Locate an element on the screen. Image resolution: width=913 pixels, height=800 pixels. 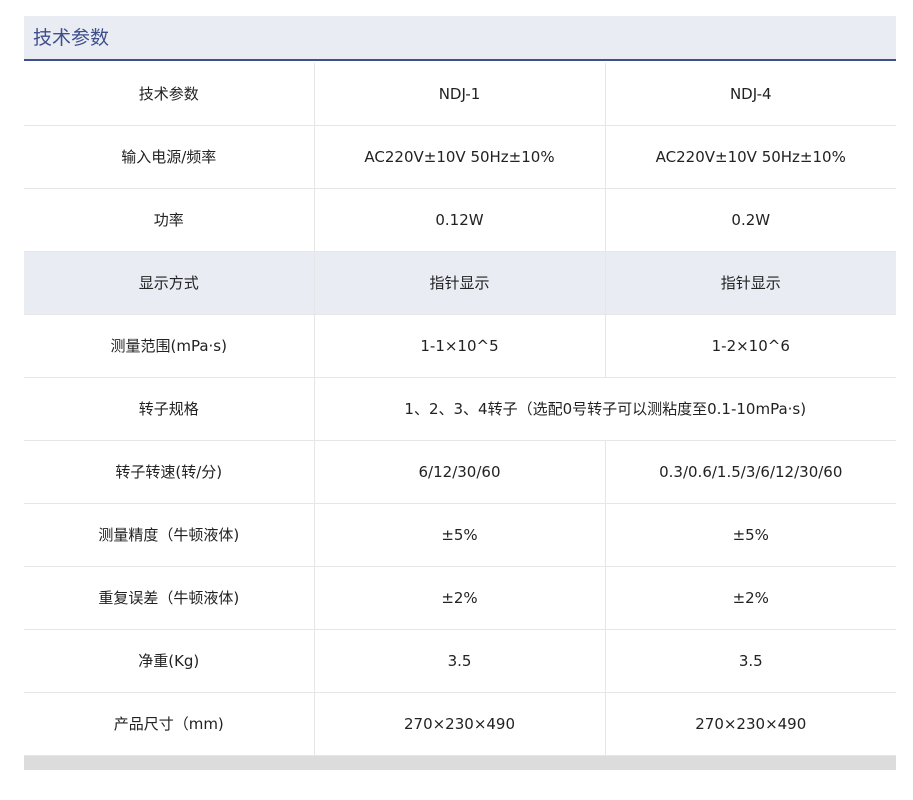
table-row: 产品尺寸（mm) 270×230×490 270×230×490 is located at coordinates (460, 724).